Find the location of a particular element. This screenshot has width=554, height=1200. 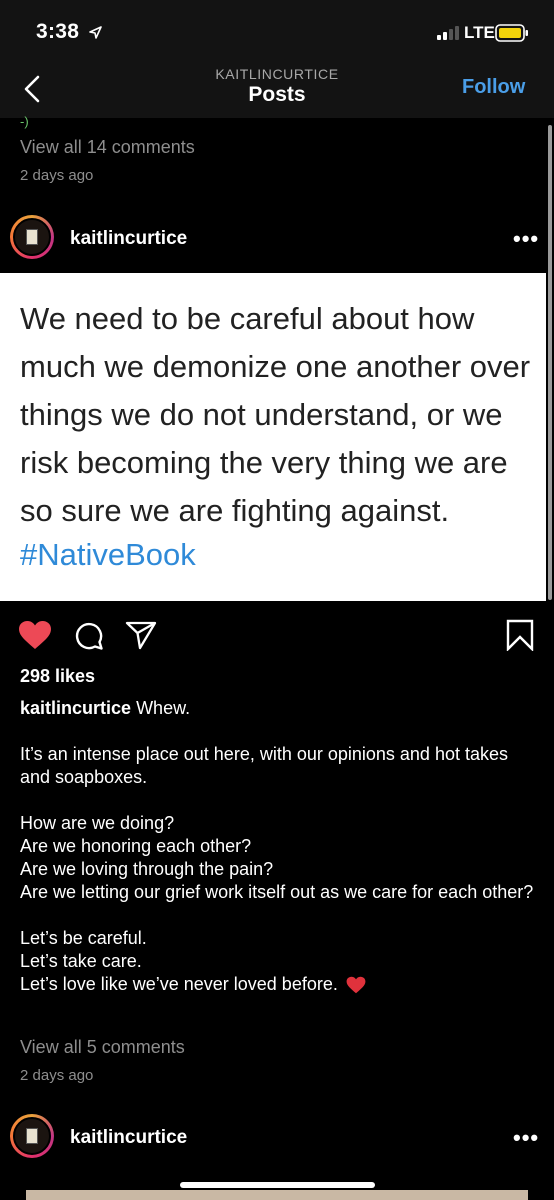

share-paper-plane-icon is located at coordinates (141, 635).